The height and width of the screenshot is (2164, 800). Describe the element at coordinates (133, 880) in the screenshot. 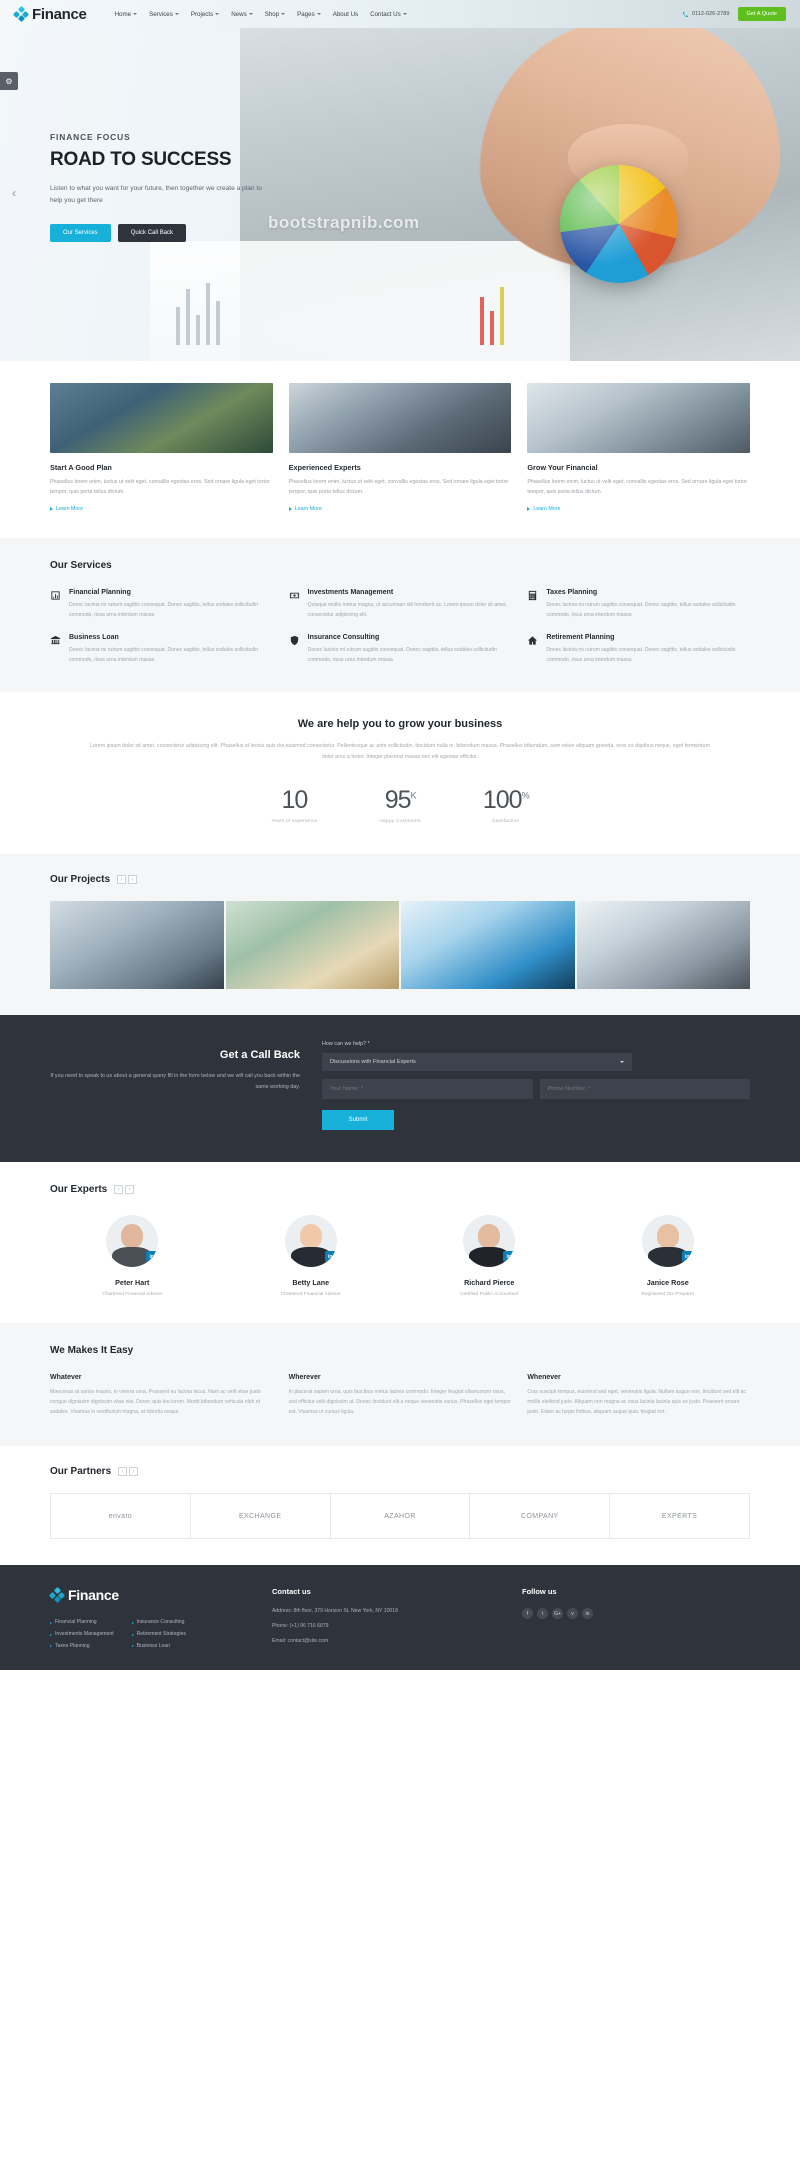

I see `projects-next-button: ›` at that location.